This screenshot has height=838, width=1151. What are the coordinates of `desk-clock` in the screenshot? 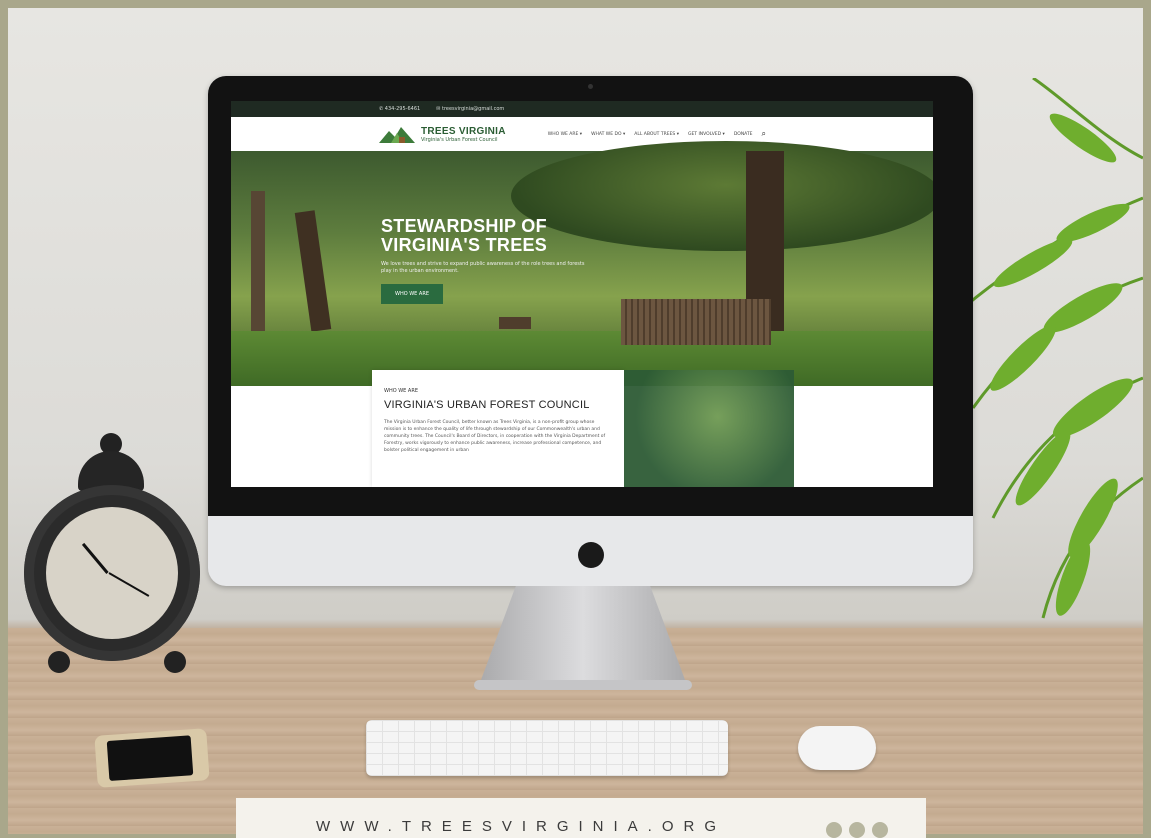 It's located at (113, 553).